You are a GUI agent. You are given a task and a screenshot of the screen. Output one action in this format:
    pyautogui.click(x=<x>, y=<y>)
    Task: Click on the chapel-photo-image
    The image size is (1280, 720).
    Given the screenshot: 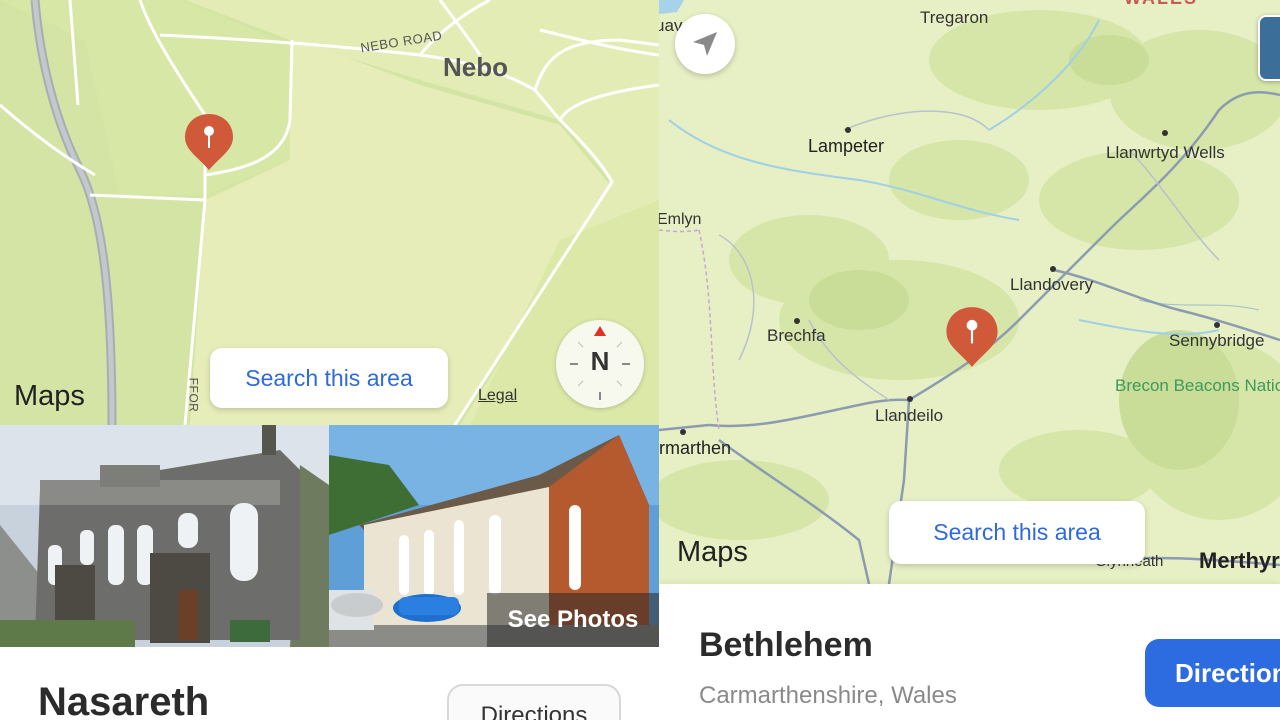 What is the action you would take?
    pyautogui.click(x=164, y=536)
    